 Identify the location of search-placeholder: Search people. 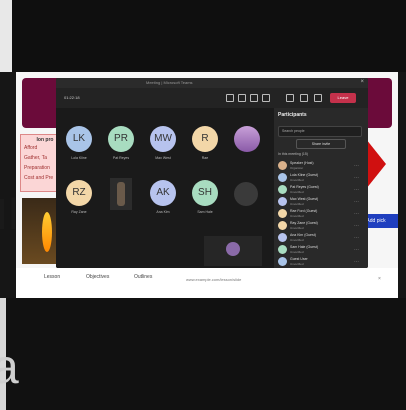
(293, 131).